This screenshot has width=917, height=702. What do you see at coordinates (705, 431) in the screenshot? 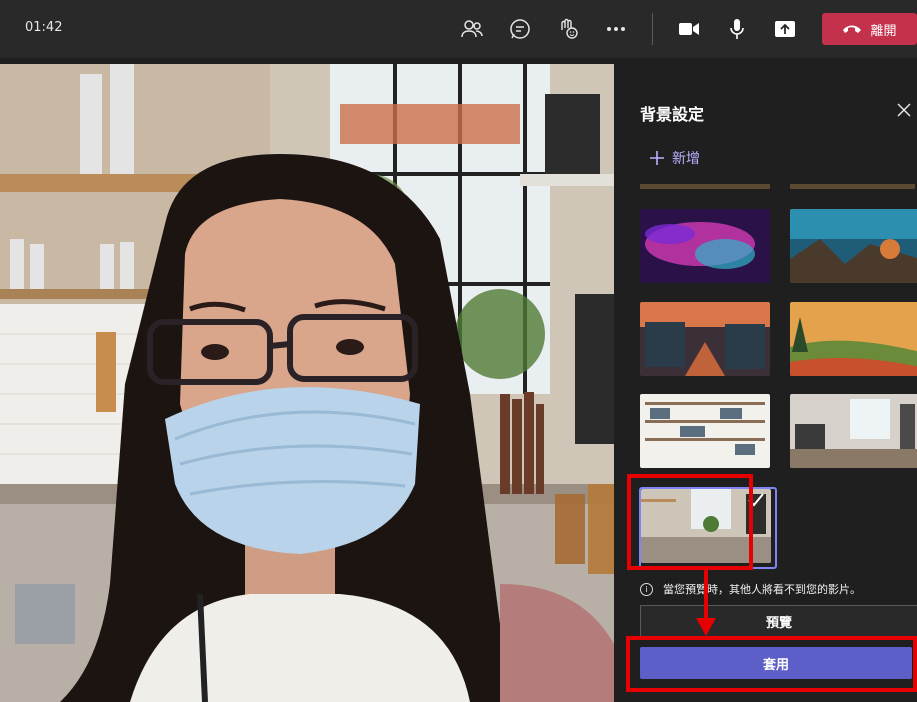
I see `bookshelf-room-background-thumb` at bounding box center [705, 431].